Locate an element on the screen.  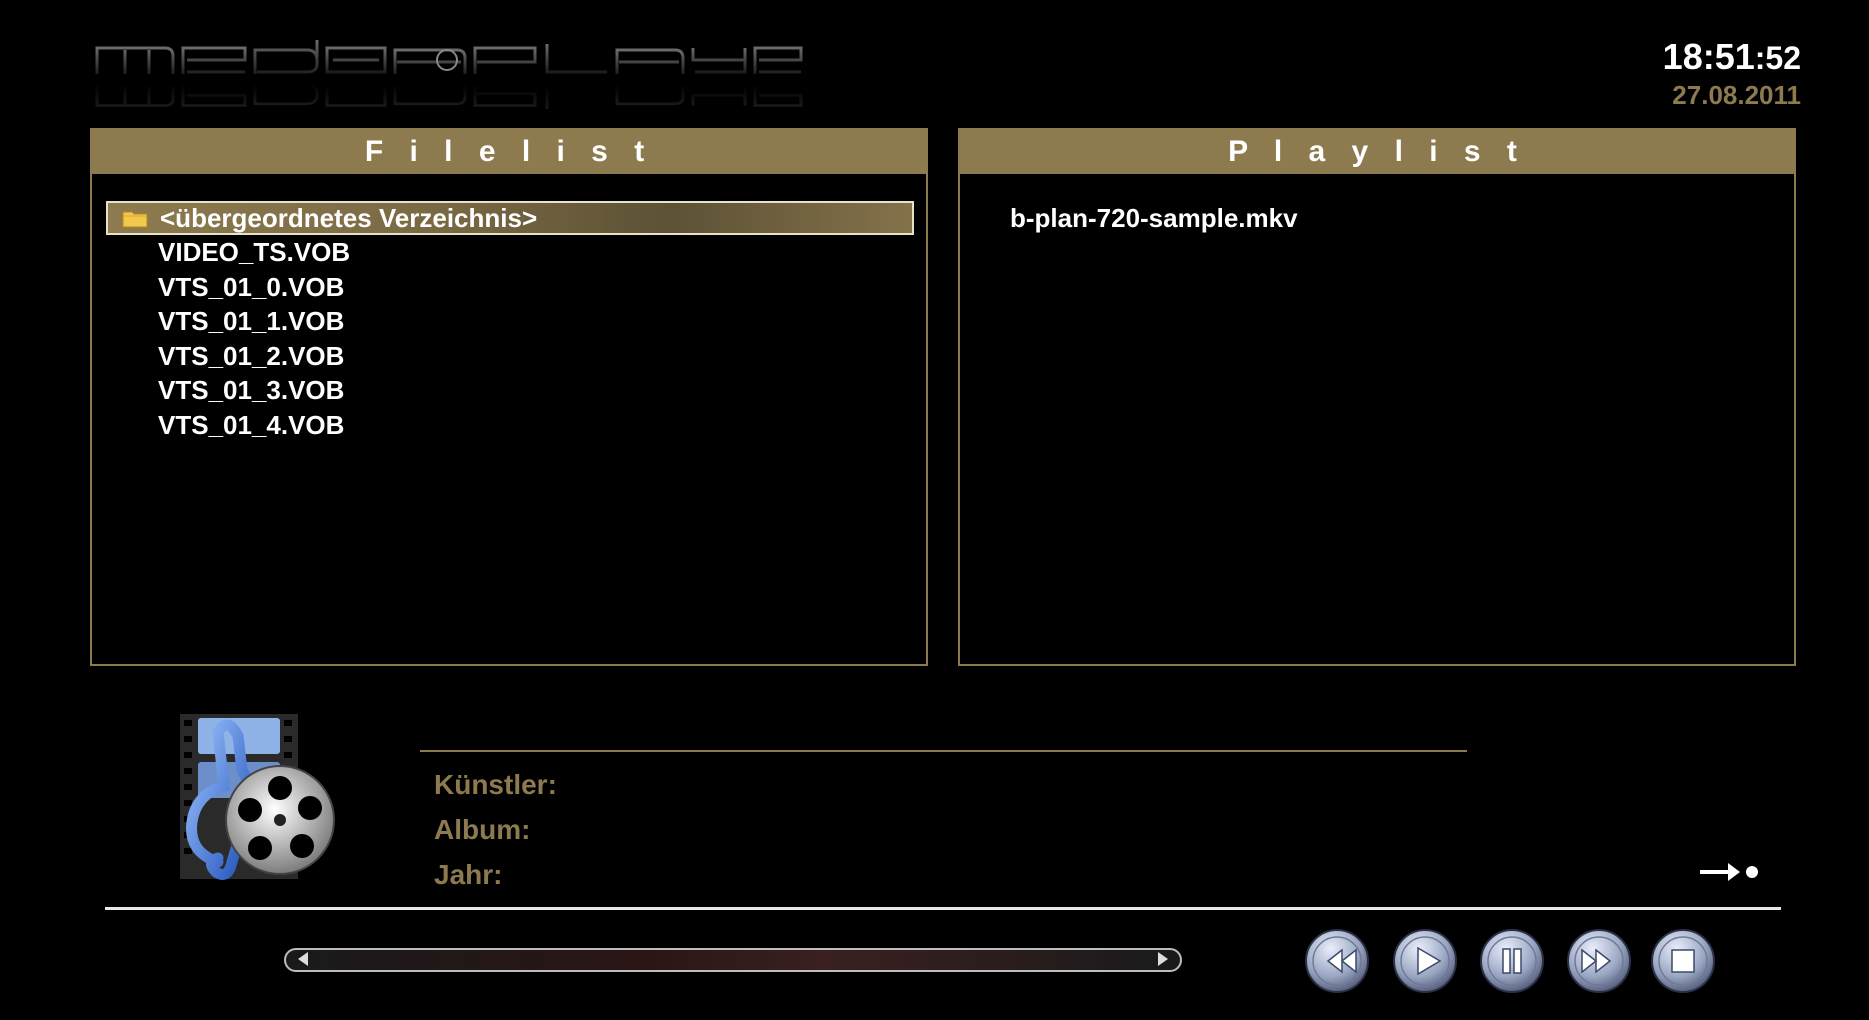
rewind-button is located at coordinates (1337, 961).